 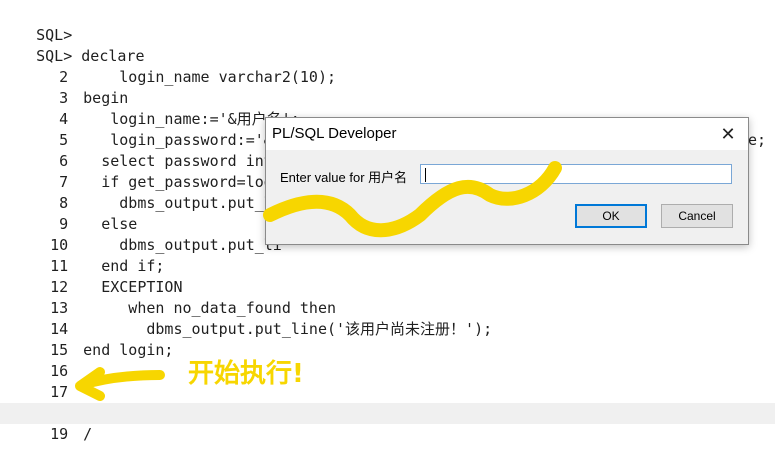 I want to click on annotation-text: 开始执行!, so click(x=246, y=374).